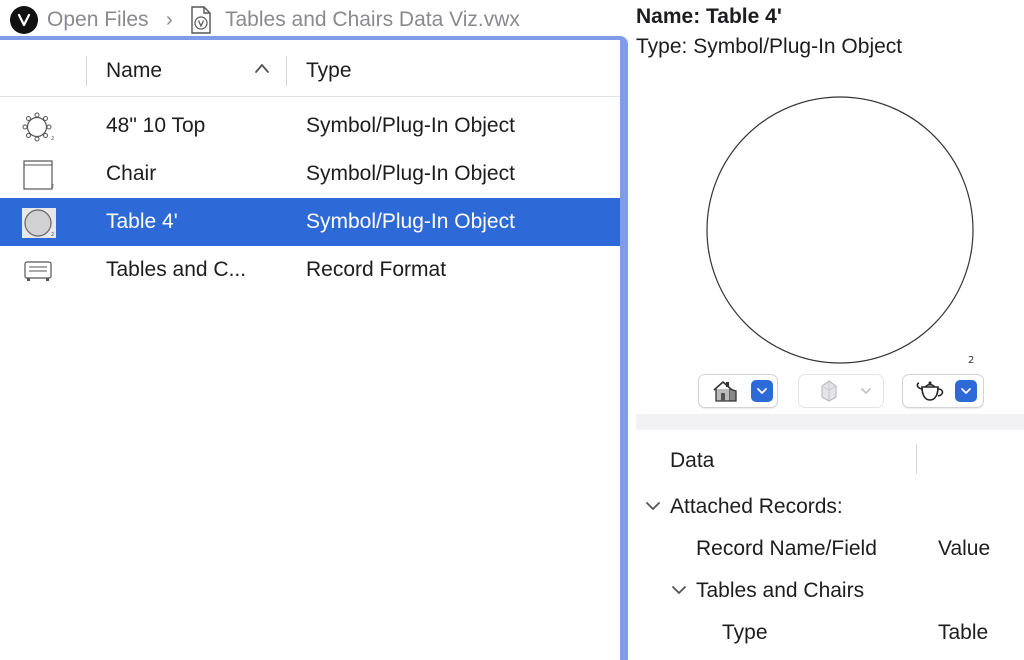  What do you see at coordinates (131, 173) in the screenshot?
I see `item-name: Chair` at bounding box center [131, 173].